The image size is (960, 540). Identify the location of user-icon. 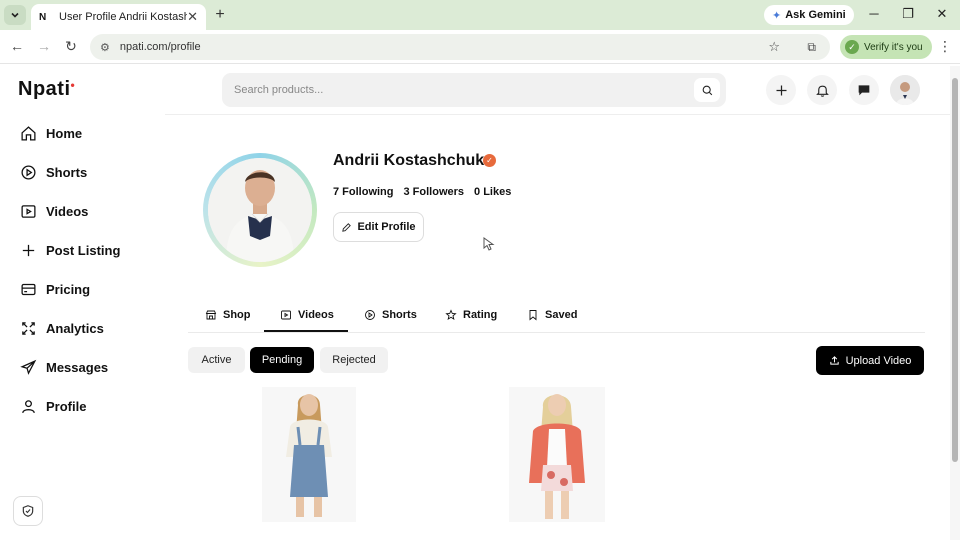
(28, 406).